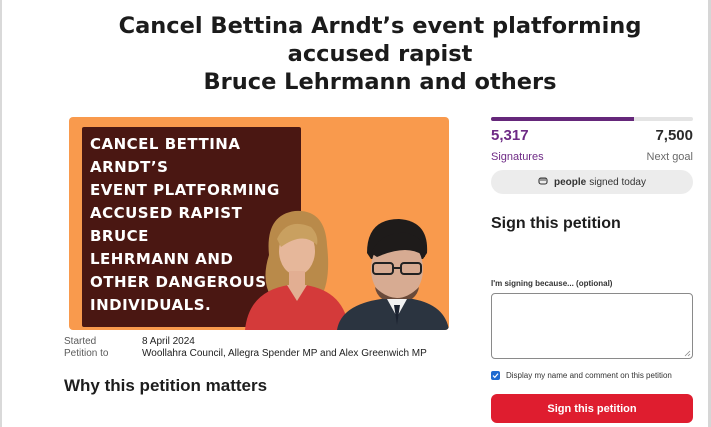  What do you see at coordinates (543, 182) in the screenshot?
I see `fist-icon` at bounding box center [543, 182].